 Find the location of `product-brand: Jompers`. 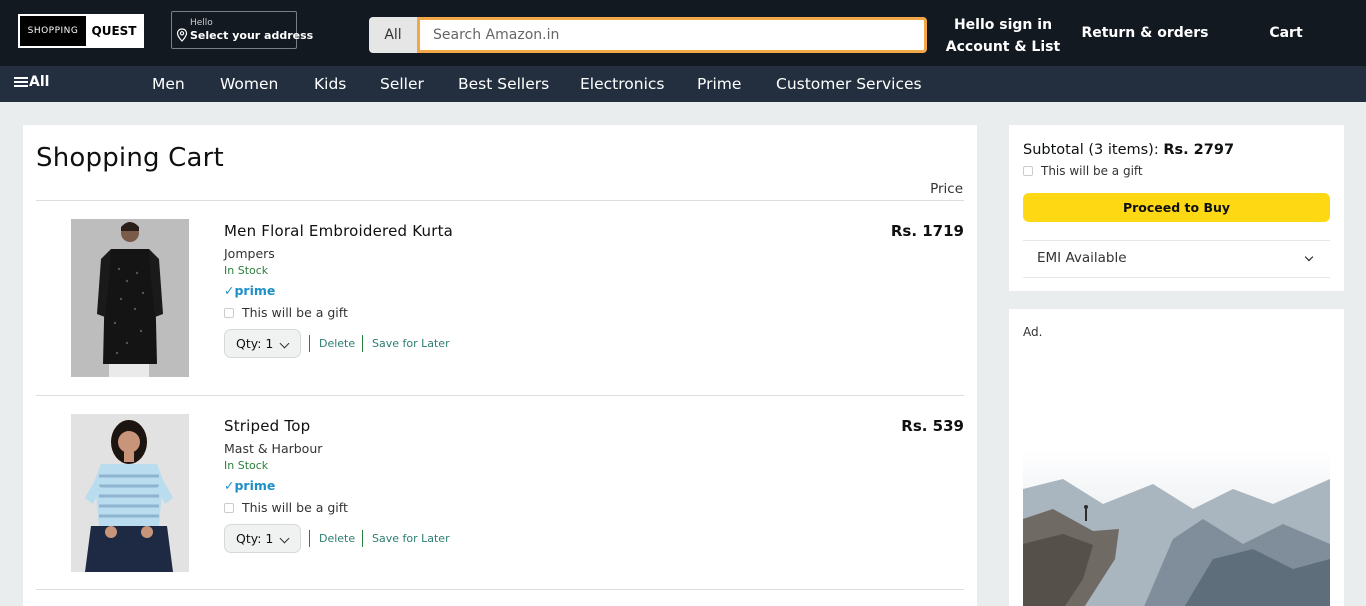

product-brand: Jompers is located at coordinates (249, 253).